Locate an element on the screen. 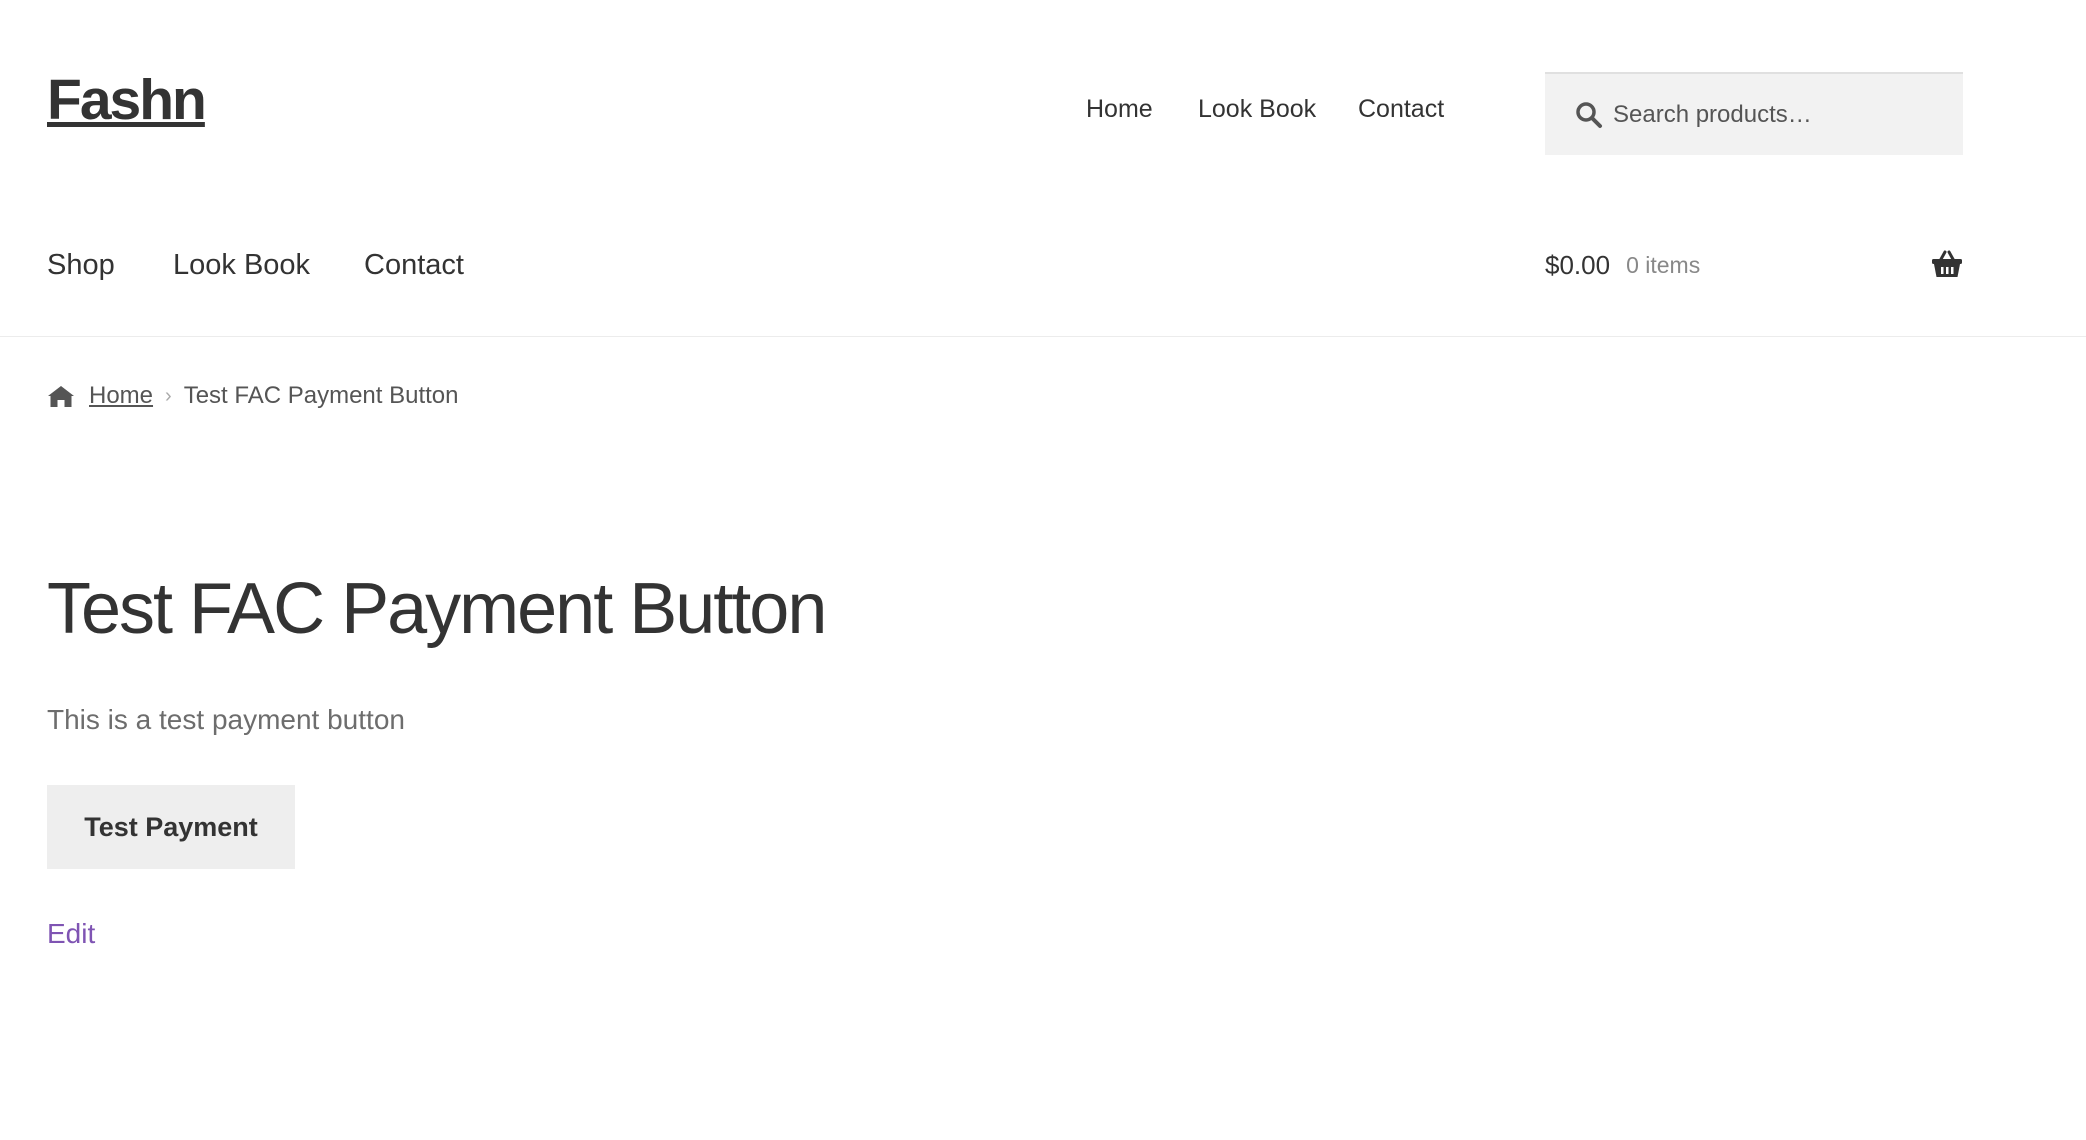 This screenshot has width=2086, height=1140. secondary-nav-home: Home is located at coordinates (1119, 109).